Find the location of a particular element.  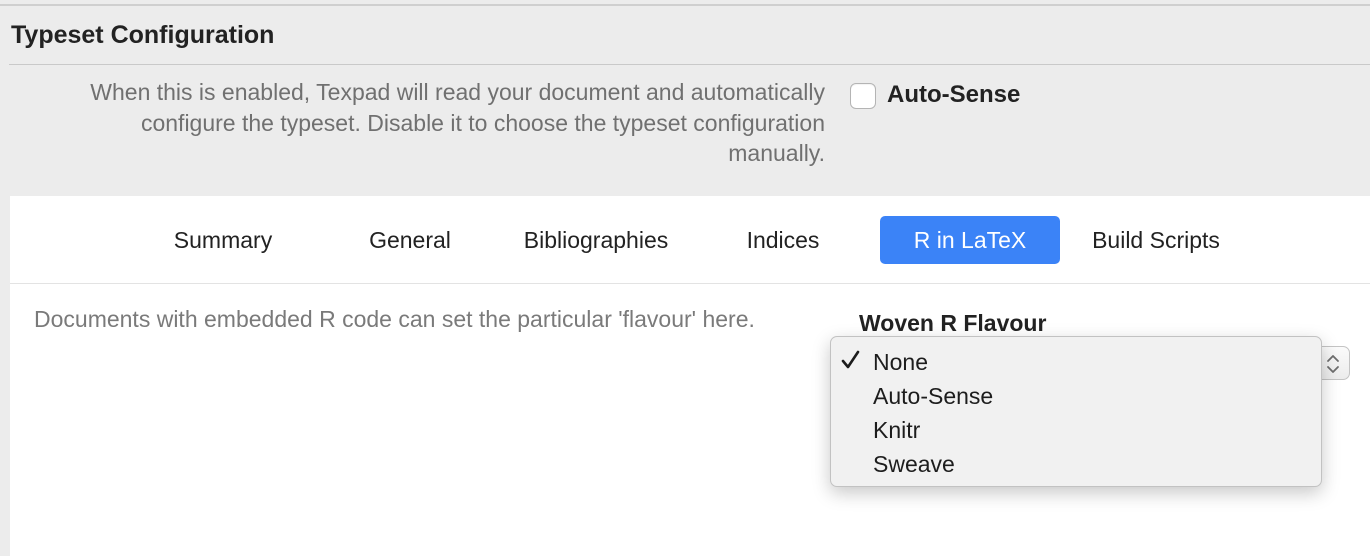

menu-item-none: None is located at coordinates (900, 362).